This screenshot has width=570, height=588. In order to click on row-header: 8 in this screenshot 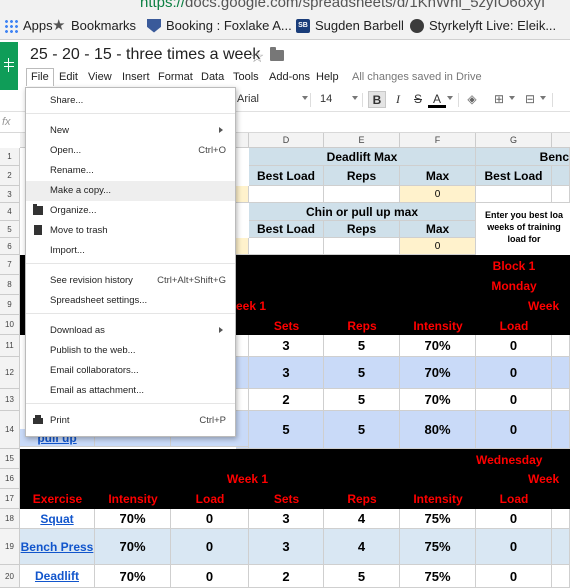, I will do `click(10, 285)`.